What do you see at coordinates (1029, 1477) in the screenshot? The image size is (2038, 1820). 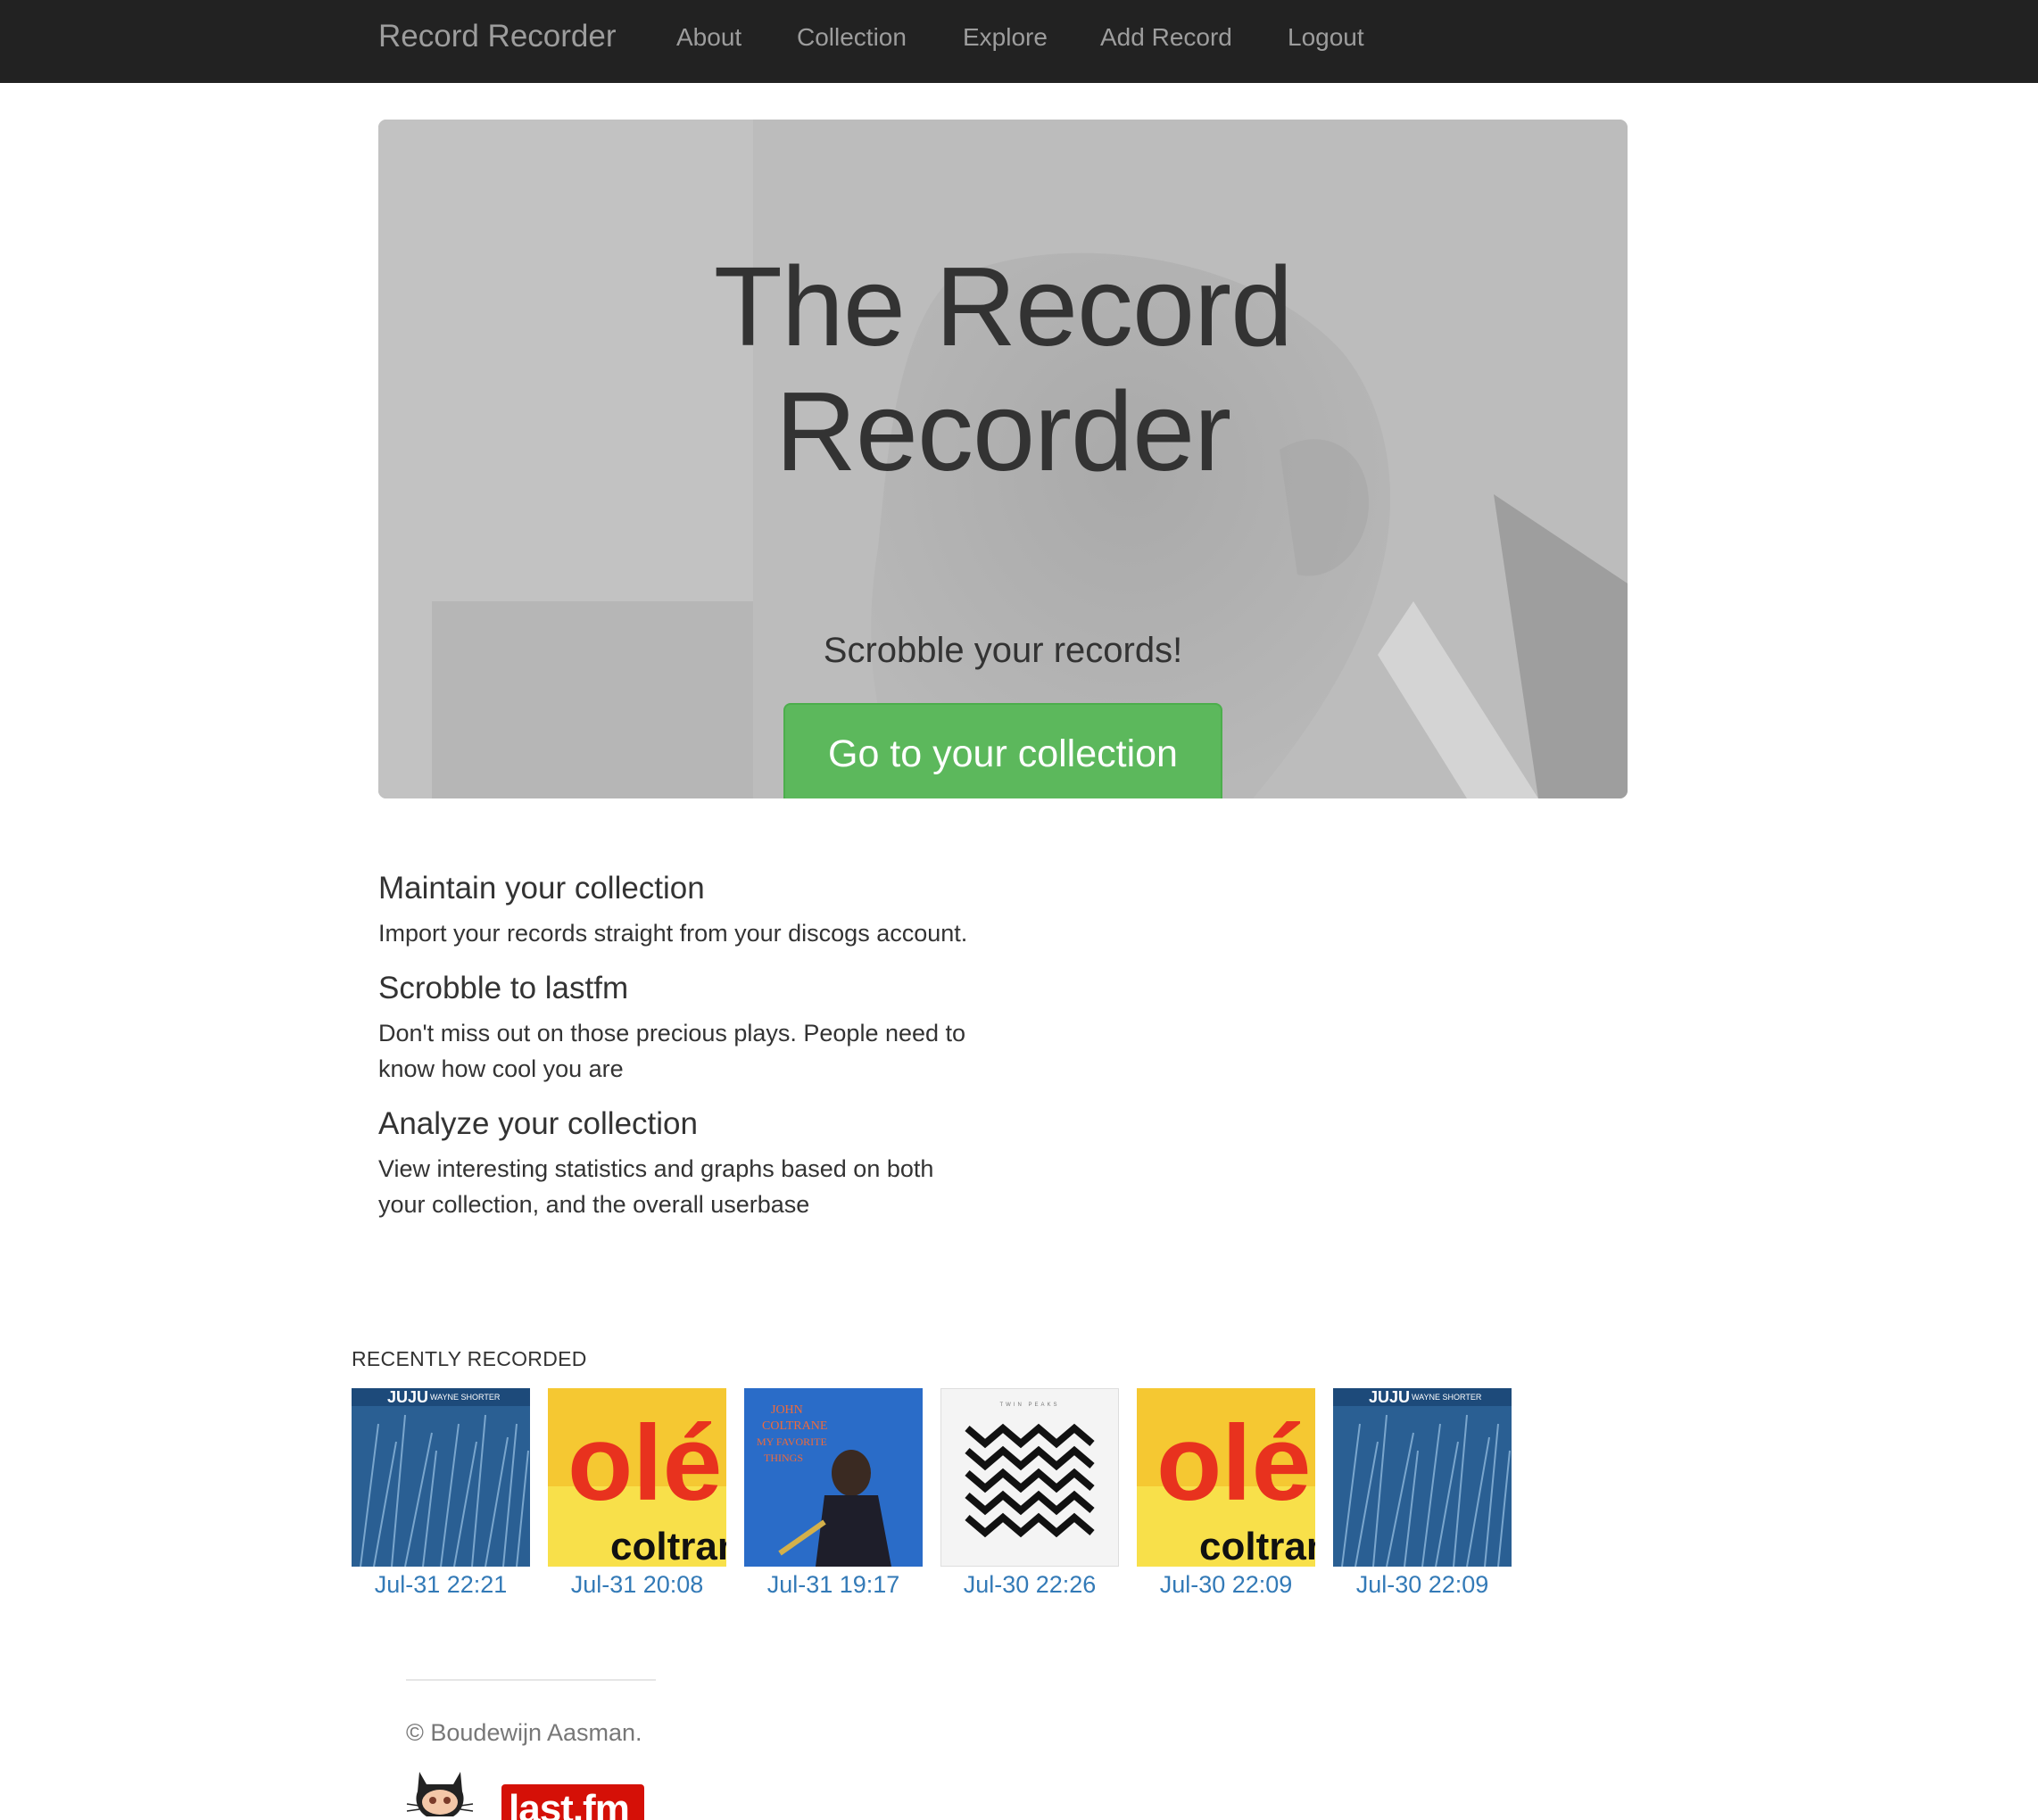 I see `album-cover-twin-peaks: TWIN PEAKS` at bounding box center [1029, 1477].